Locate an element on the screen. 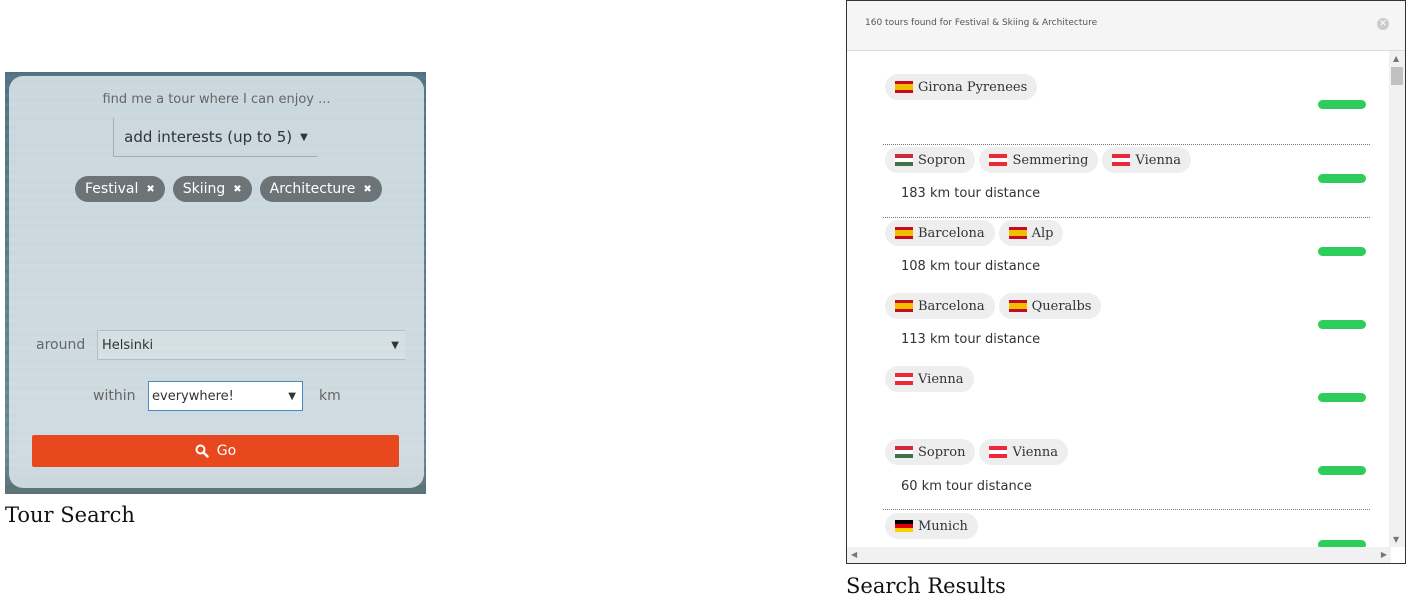  stop-chip: Alp is located at coordinates (1031, 233).